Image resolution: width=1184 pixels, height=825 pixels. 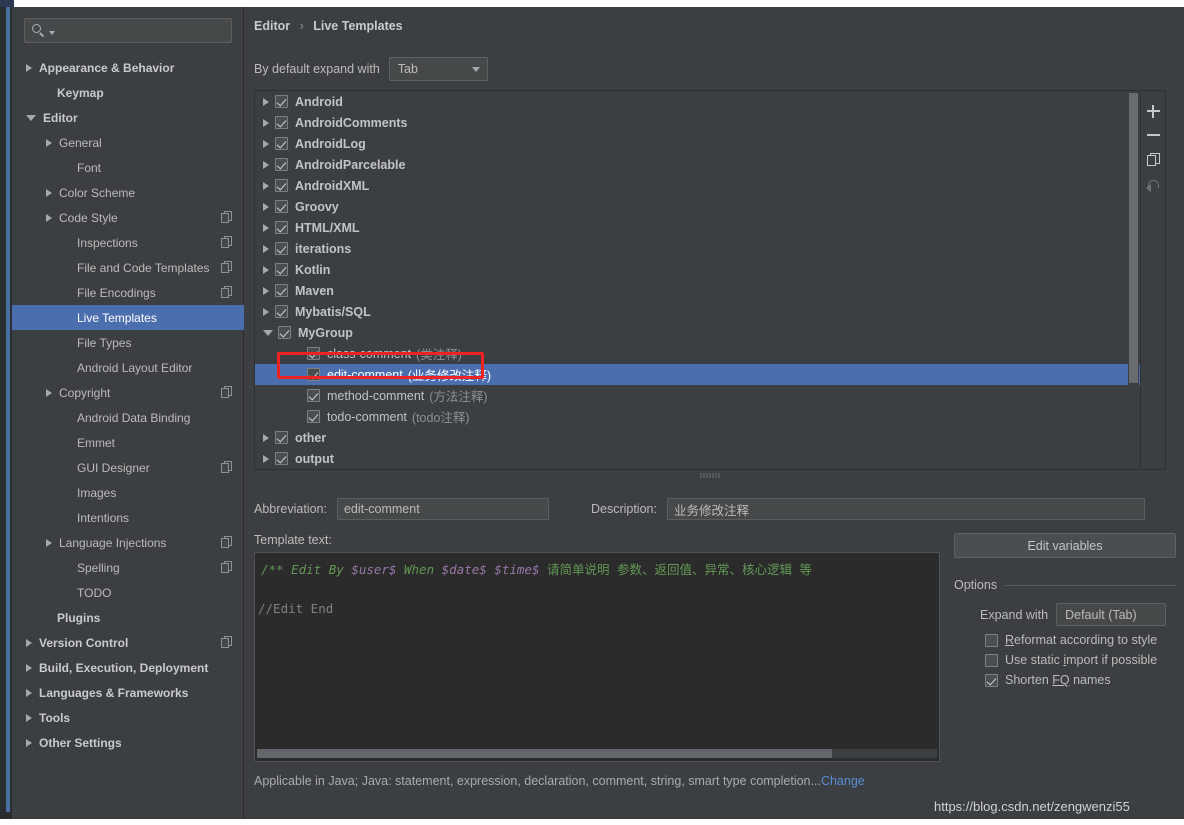 I want to click on template-list-row: Groovy, so click(x=698, y=206).